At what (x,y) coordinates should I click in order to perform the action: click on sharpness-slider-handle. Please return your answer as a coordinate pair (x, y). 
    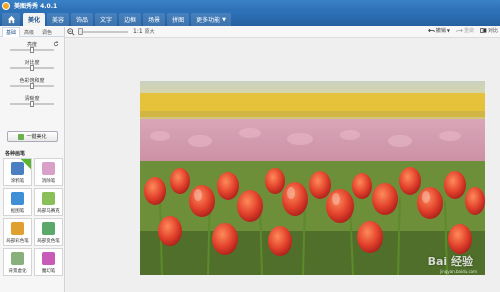
    Looking at the image, I should click on (32, 104).